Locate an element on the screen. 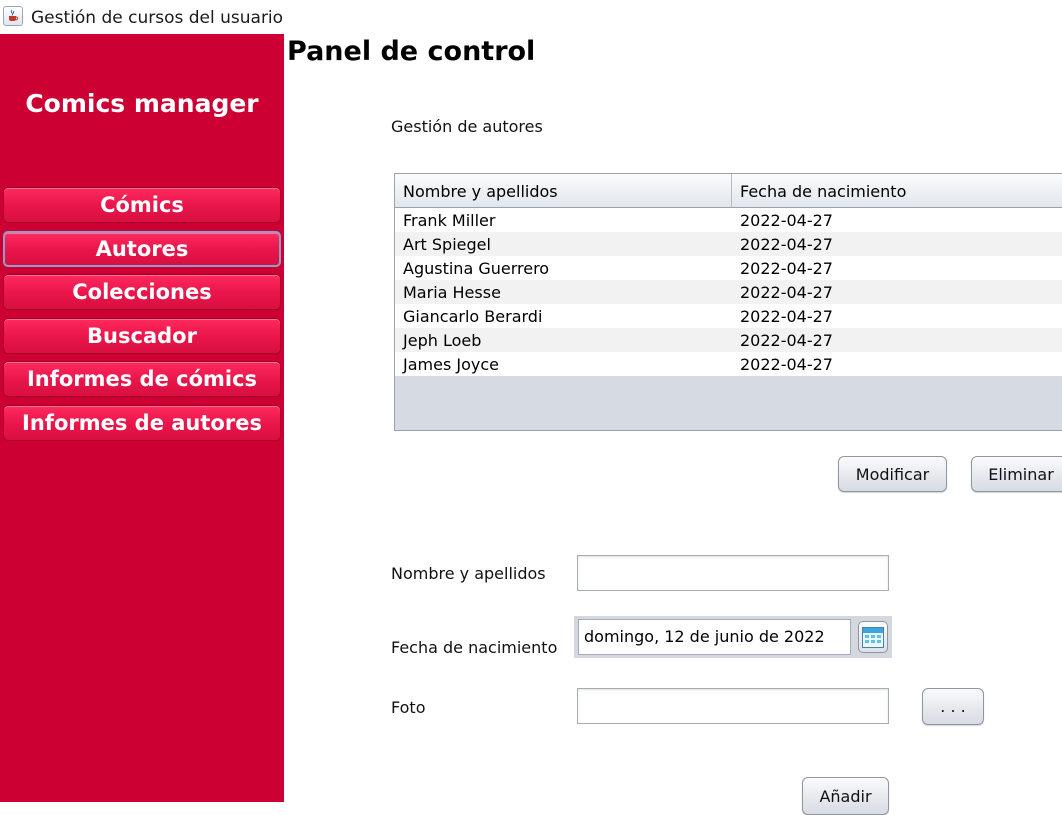  app-brand: Comics manager is located at coordinates (142, 103).